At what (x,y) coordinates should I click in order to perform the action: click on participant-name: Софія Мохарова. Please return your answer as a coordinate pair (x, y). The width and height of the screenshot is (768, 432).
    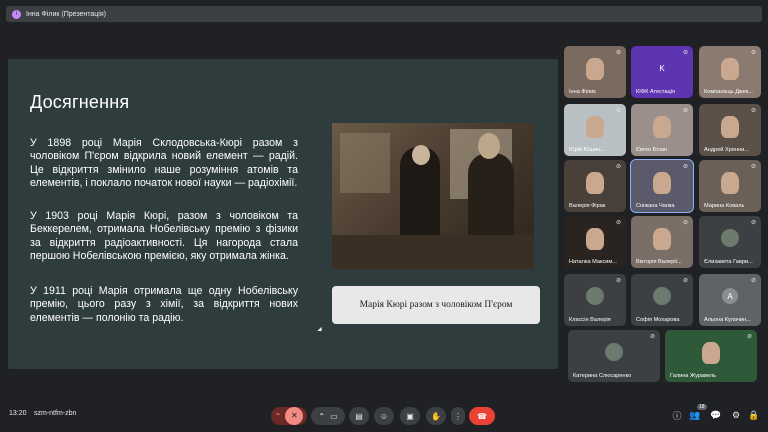
    Looking at the image, I should click on (658, 320).